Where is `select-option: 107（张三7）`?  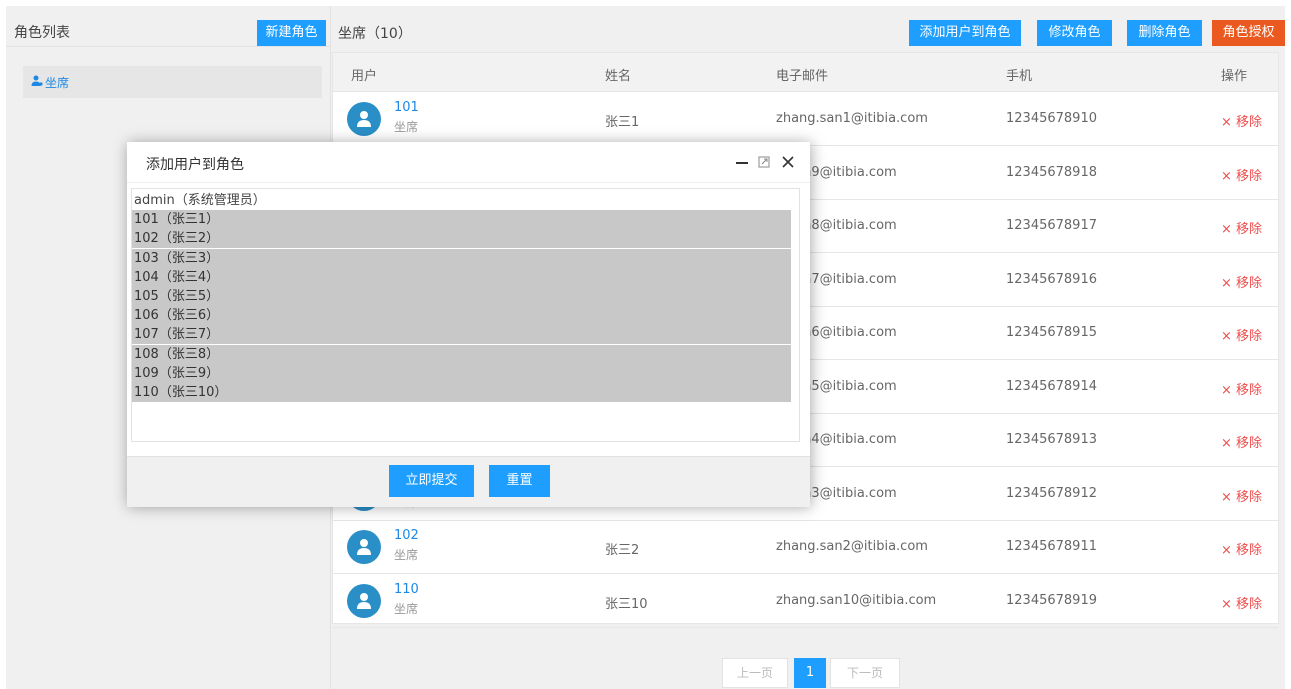
select-option: 107（张三7） is located at coordinates (461, 335).